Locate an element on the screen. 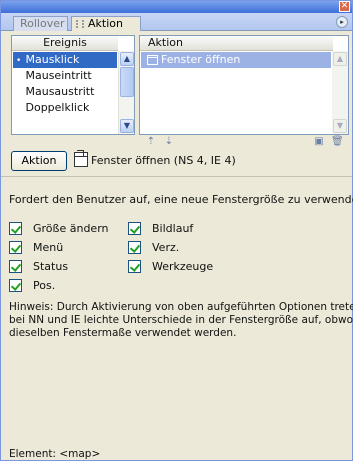 The image size is (353, 461). action-column-header: Aktion is located at coordinates (236, 43).